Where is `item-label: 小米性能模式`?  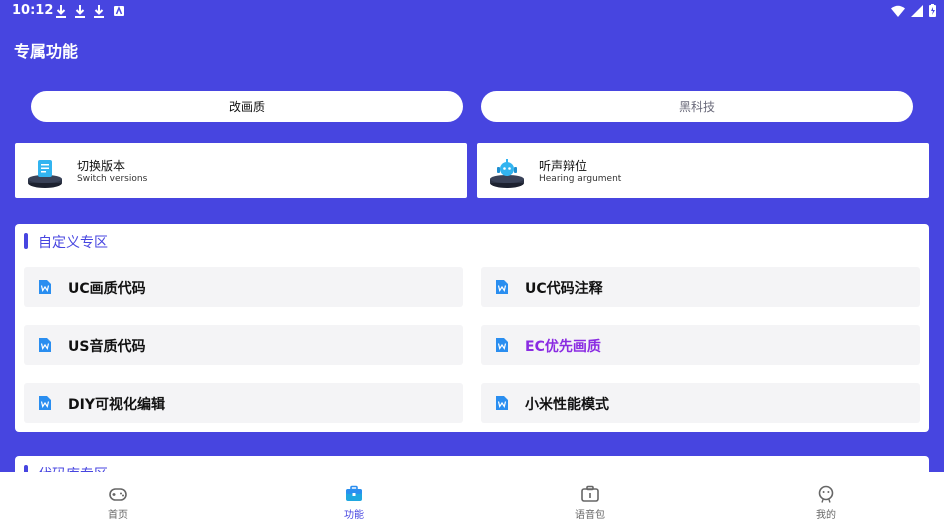
item-label: 小米性能模式 is located at coordinates (567, 405).